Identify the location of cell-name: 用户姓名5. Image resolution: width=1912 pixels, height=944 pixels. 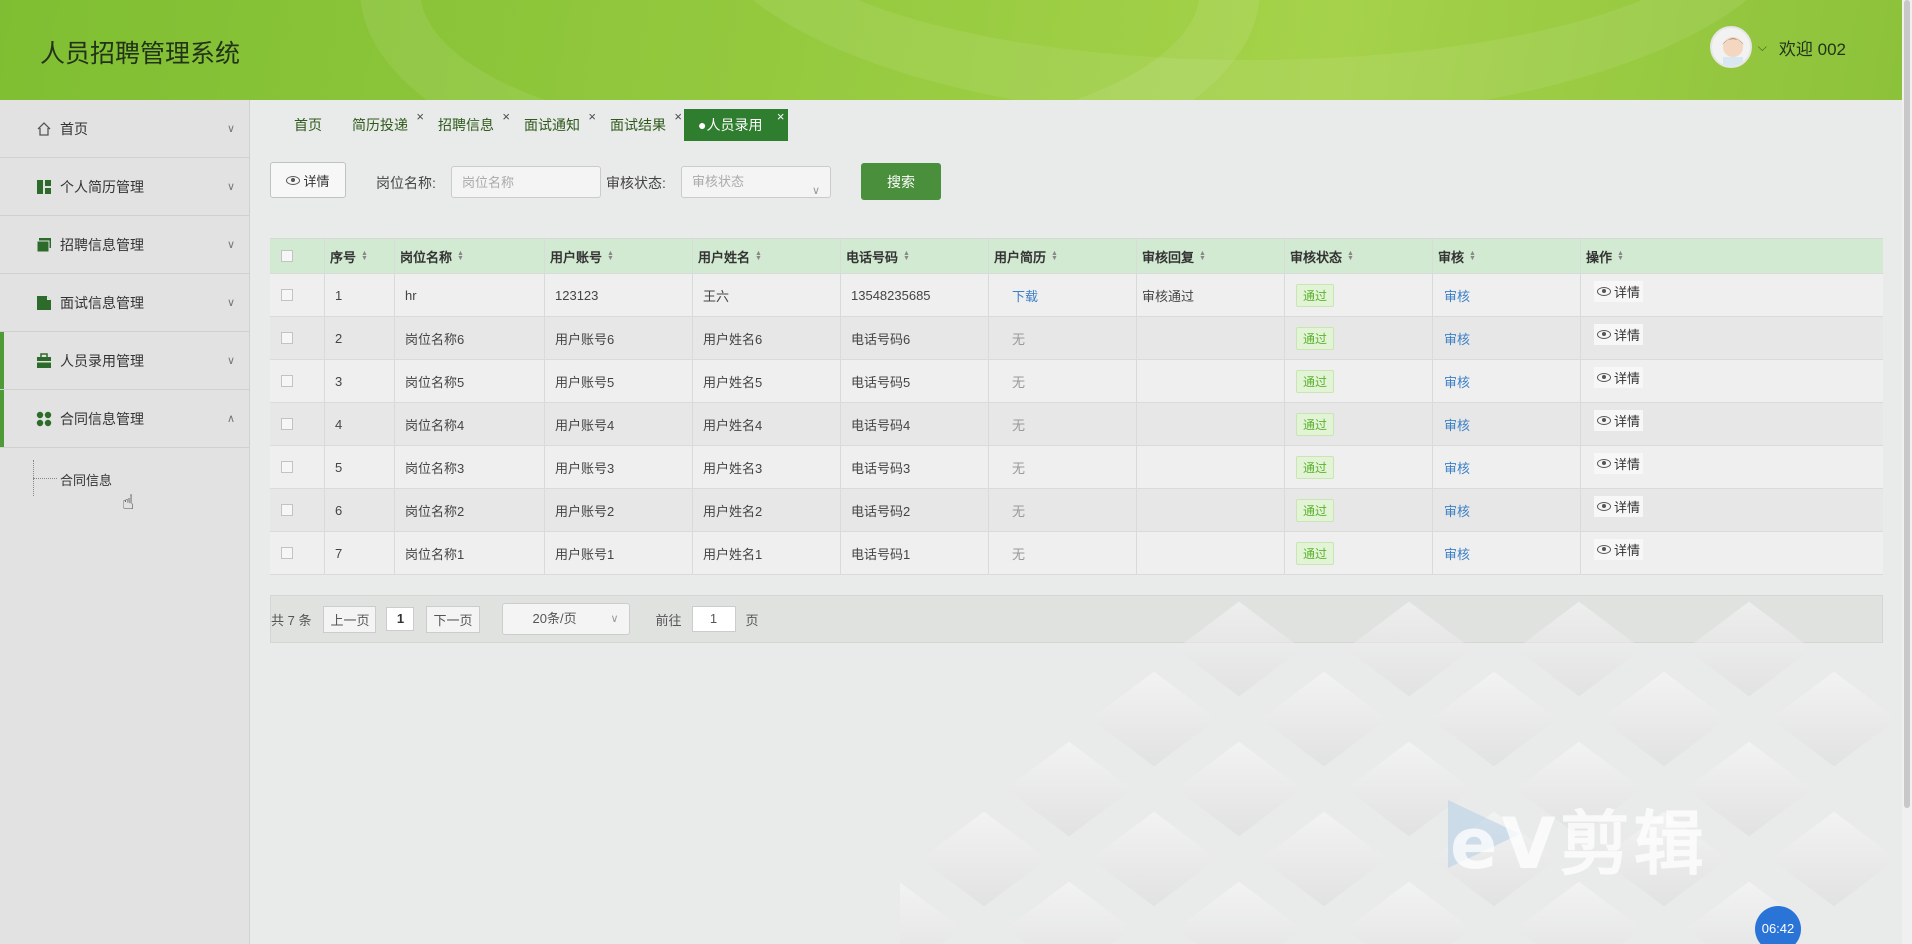
(733, 382).